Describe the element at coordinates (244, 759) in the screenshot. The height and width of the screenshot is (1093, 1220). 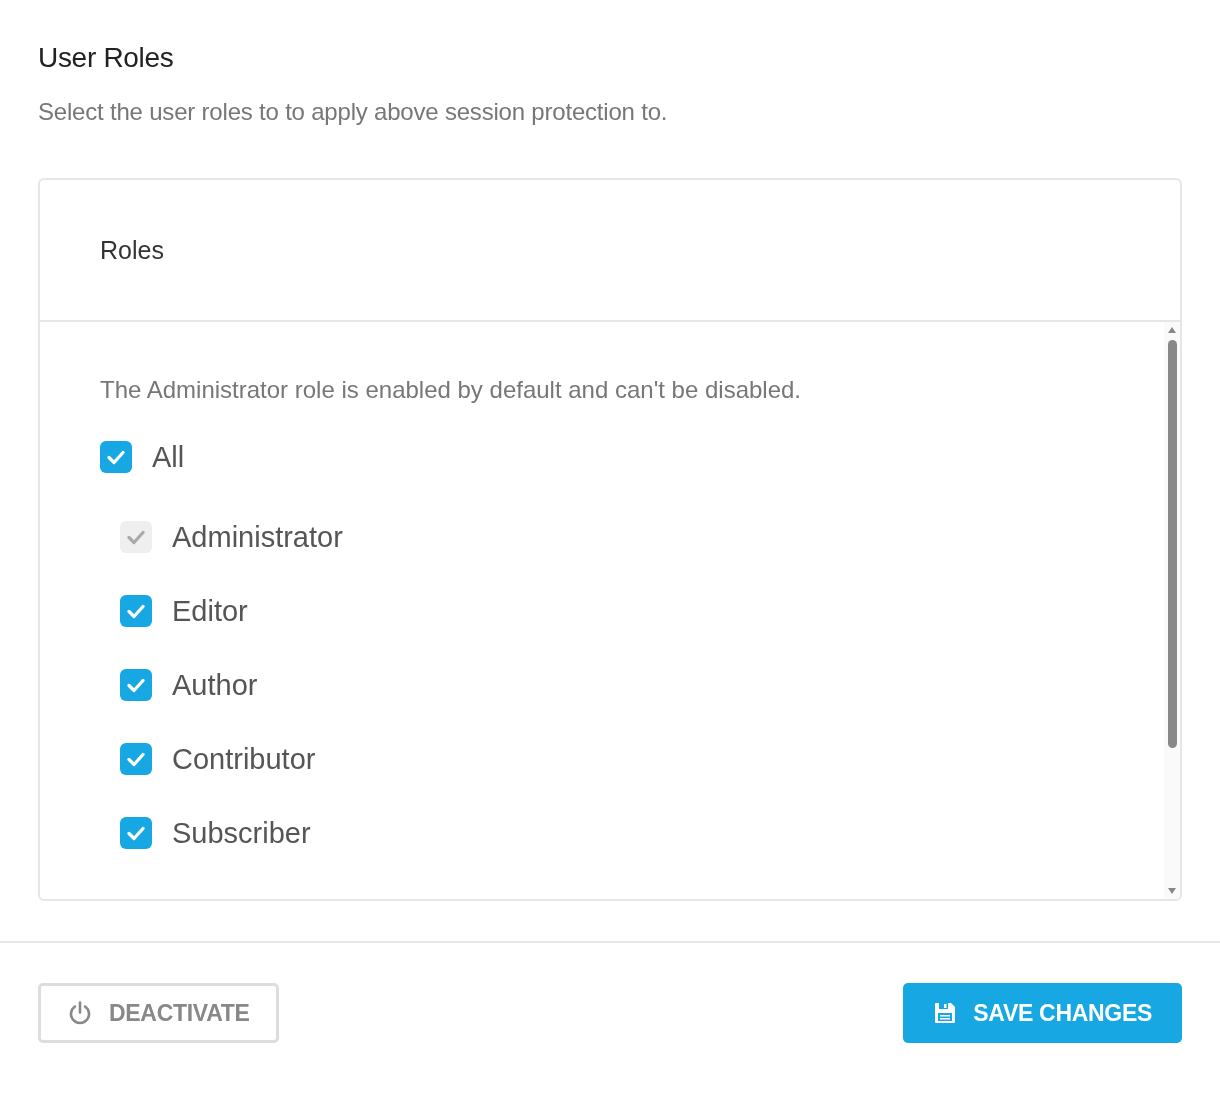
I see `checkbox-label: Contributor` at that location.